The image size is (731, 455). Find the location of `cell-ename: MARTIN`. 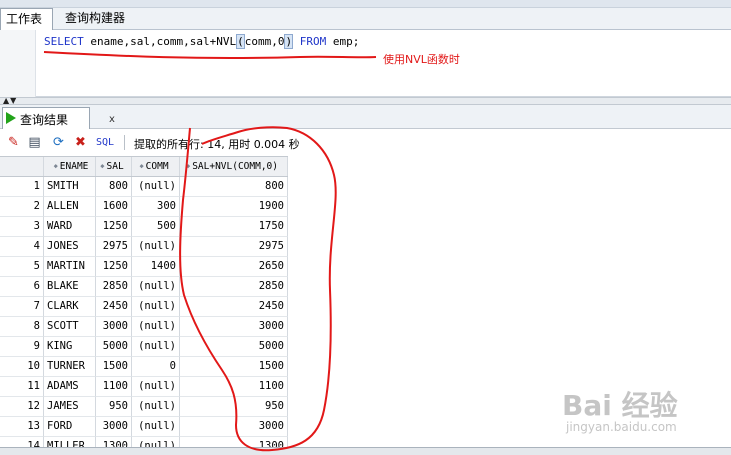

cell-ename: MARTIN is located at coordinates (70, 267).